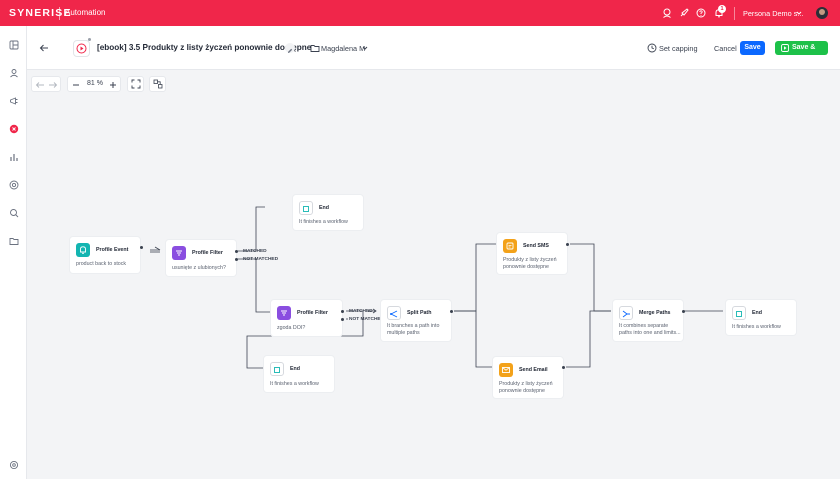 This screenshot has height=479, width=840. I want to click on automation-icon, so click(14, 129).